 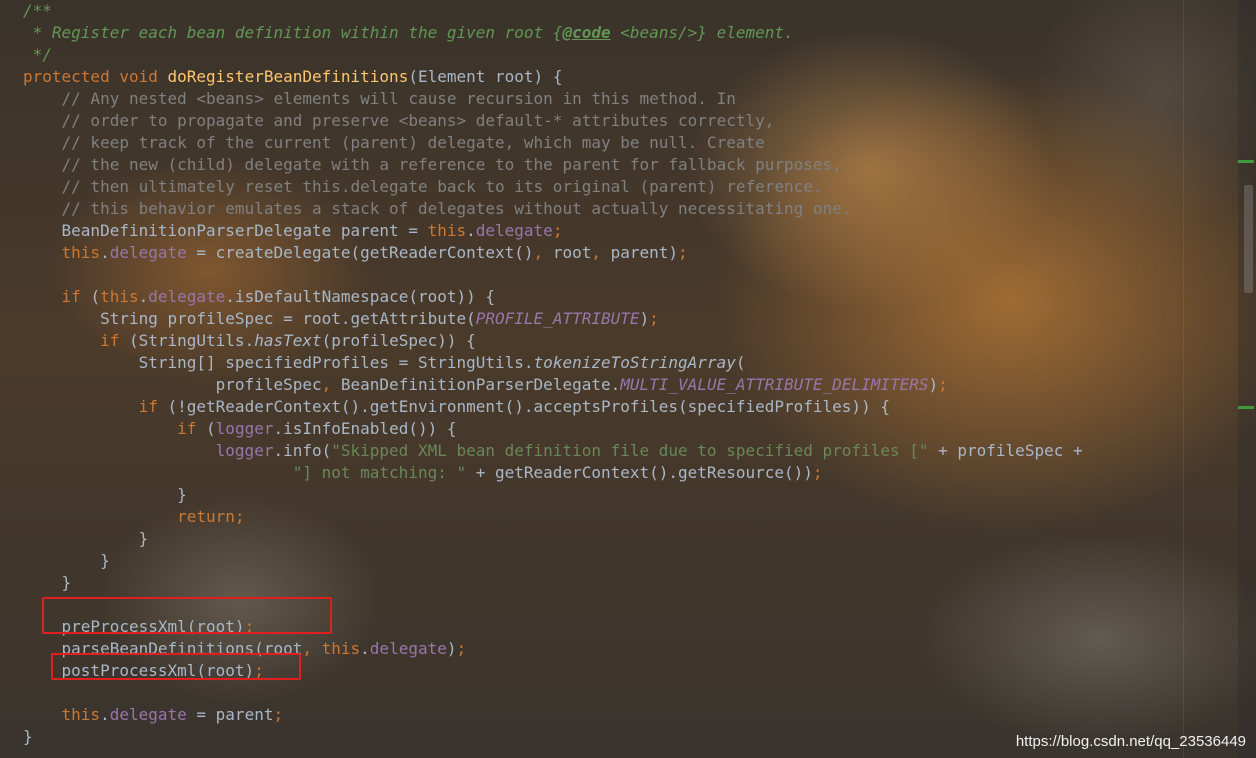 What do you see at coordinates (302, 450) in the screenshot?
I see `code-token: .info(` at bounding box center [302, 450].